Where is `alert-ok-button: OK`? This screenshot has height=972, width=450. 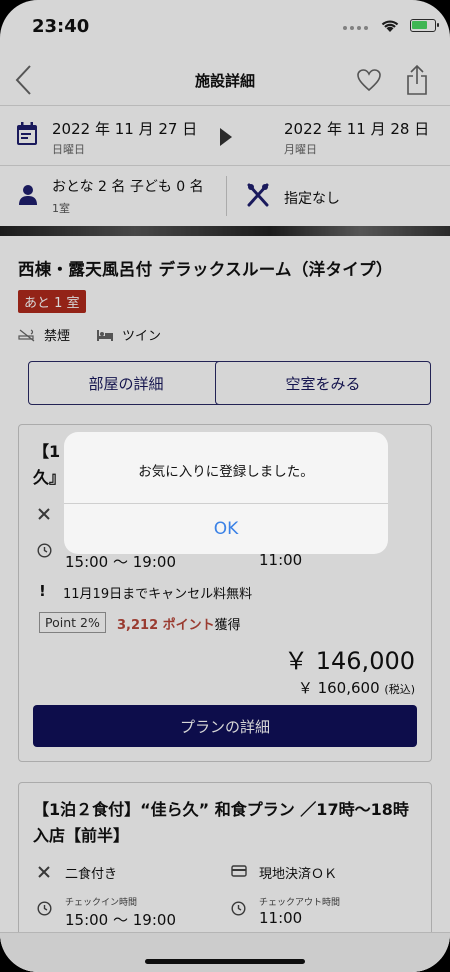 alert-ok-button: OK is located at coordinates (226, 529).